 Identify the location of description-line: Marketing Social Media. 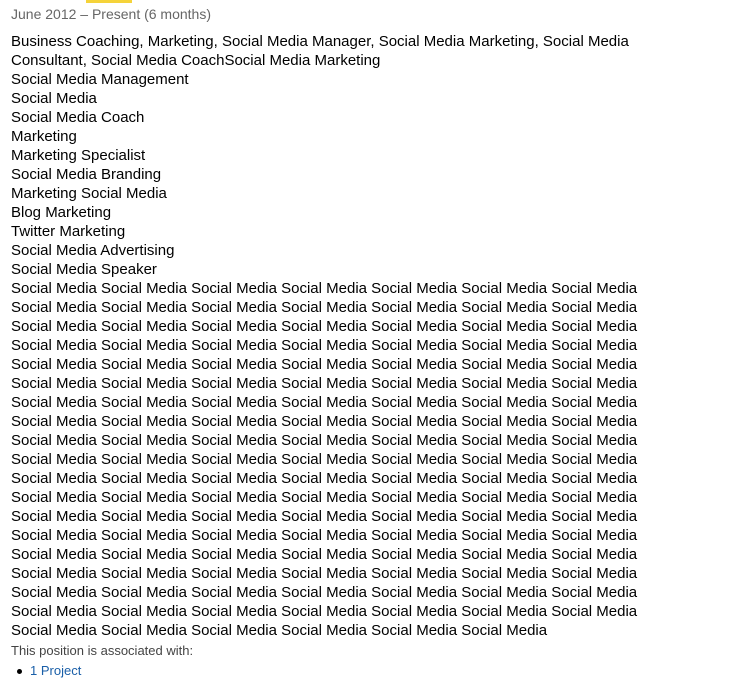
(89, 193).